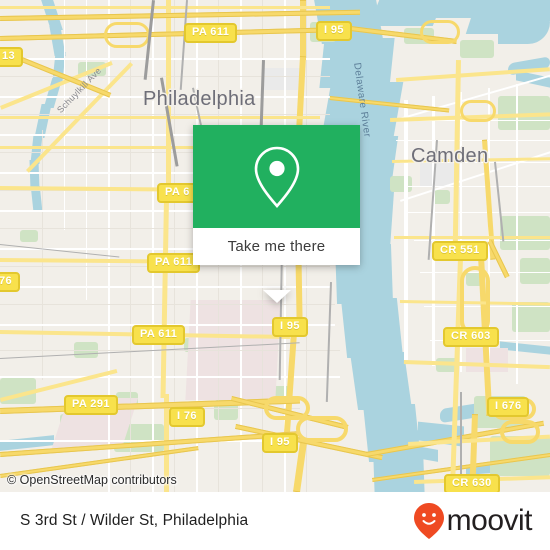 This screenshot has height=550, width=550. I want to click on highway-shield: PA 6, so click(177, 193).